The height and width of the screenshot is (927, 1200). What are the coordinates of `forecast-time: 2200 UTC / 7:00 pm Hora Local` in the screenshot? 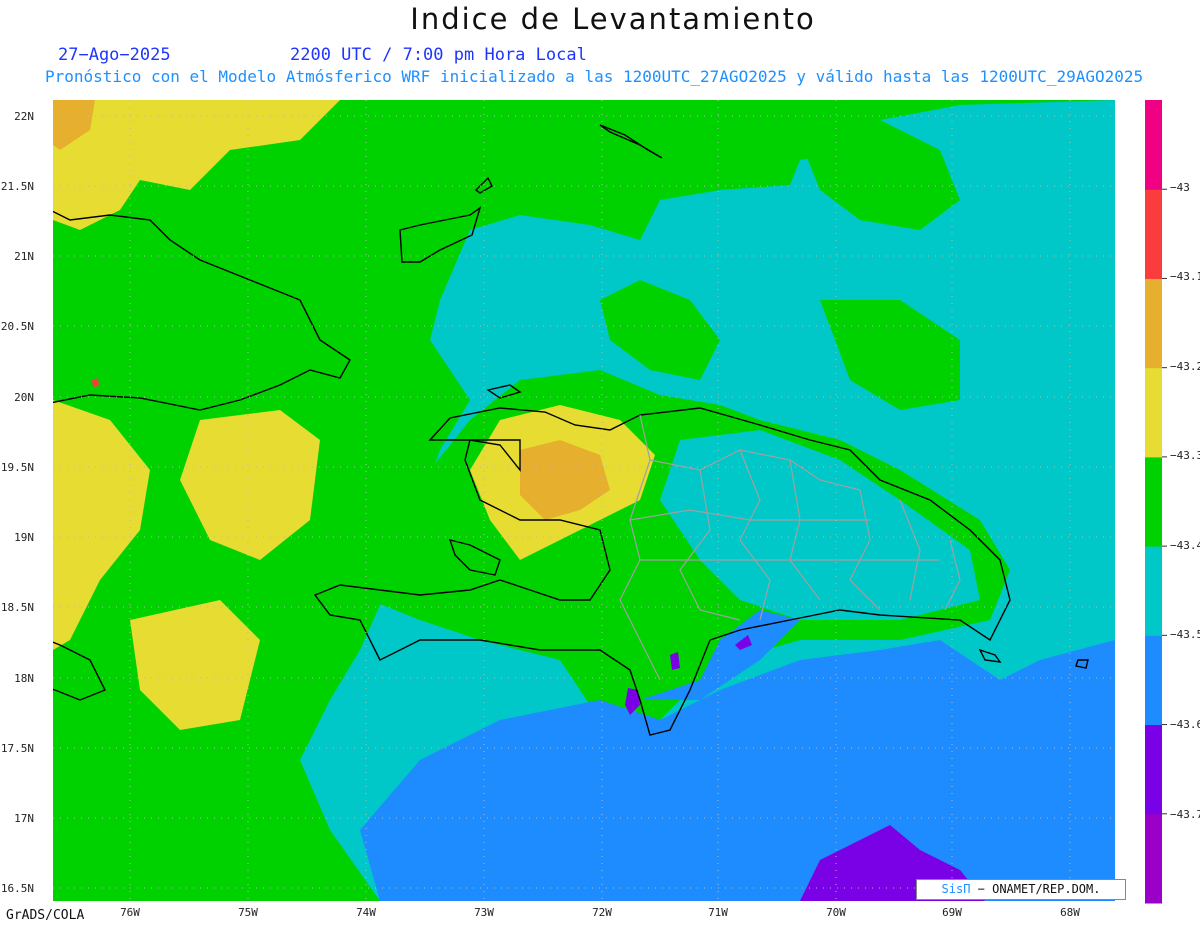 It's located at (438, 55).